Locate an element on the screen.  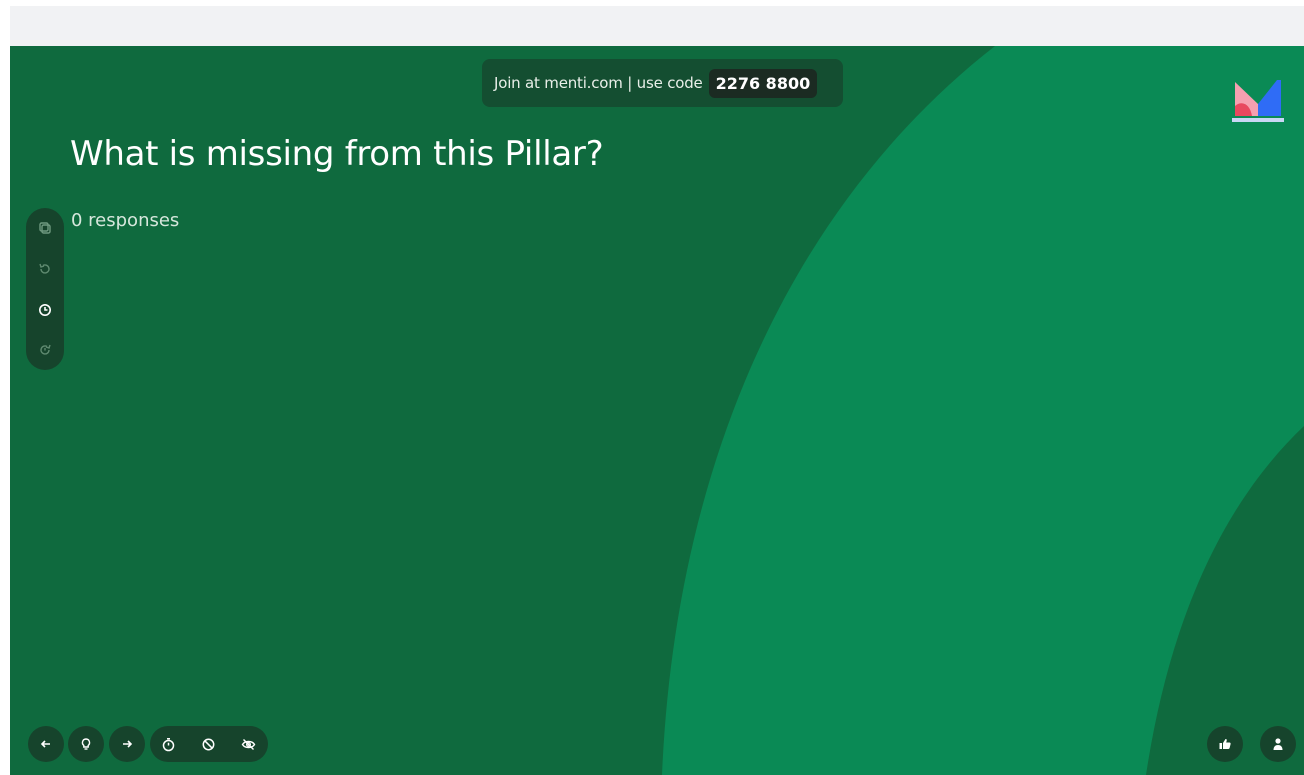
history-icon is located at coordinates (45, 350).